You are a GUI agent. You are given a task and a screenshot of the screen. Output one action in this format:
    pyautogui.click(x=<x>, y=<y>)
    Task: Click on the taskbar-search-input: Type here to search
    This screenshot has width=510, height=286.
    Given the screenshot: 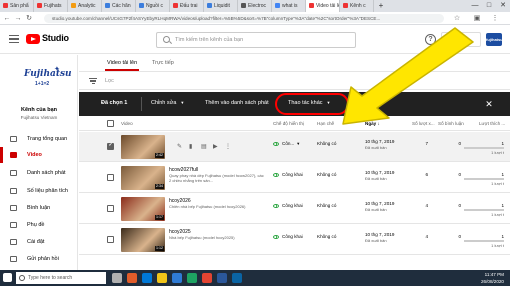 What is the action you would take?
    pyautogui.click(x=61, y=278)
    